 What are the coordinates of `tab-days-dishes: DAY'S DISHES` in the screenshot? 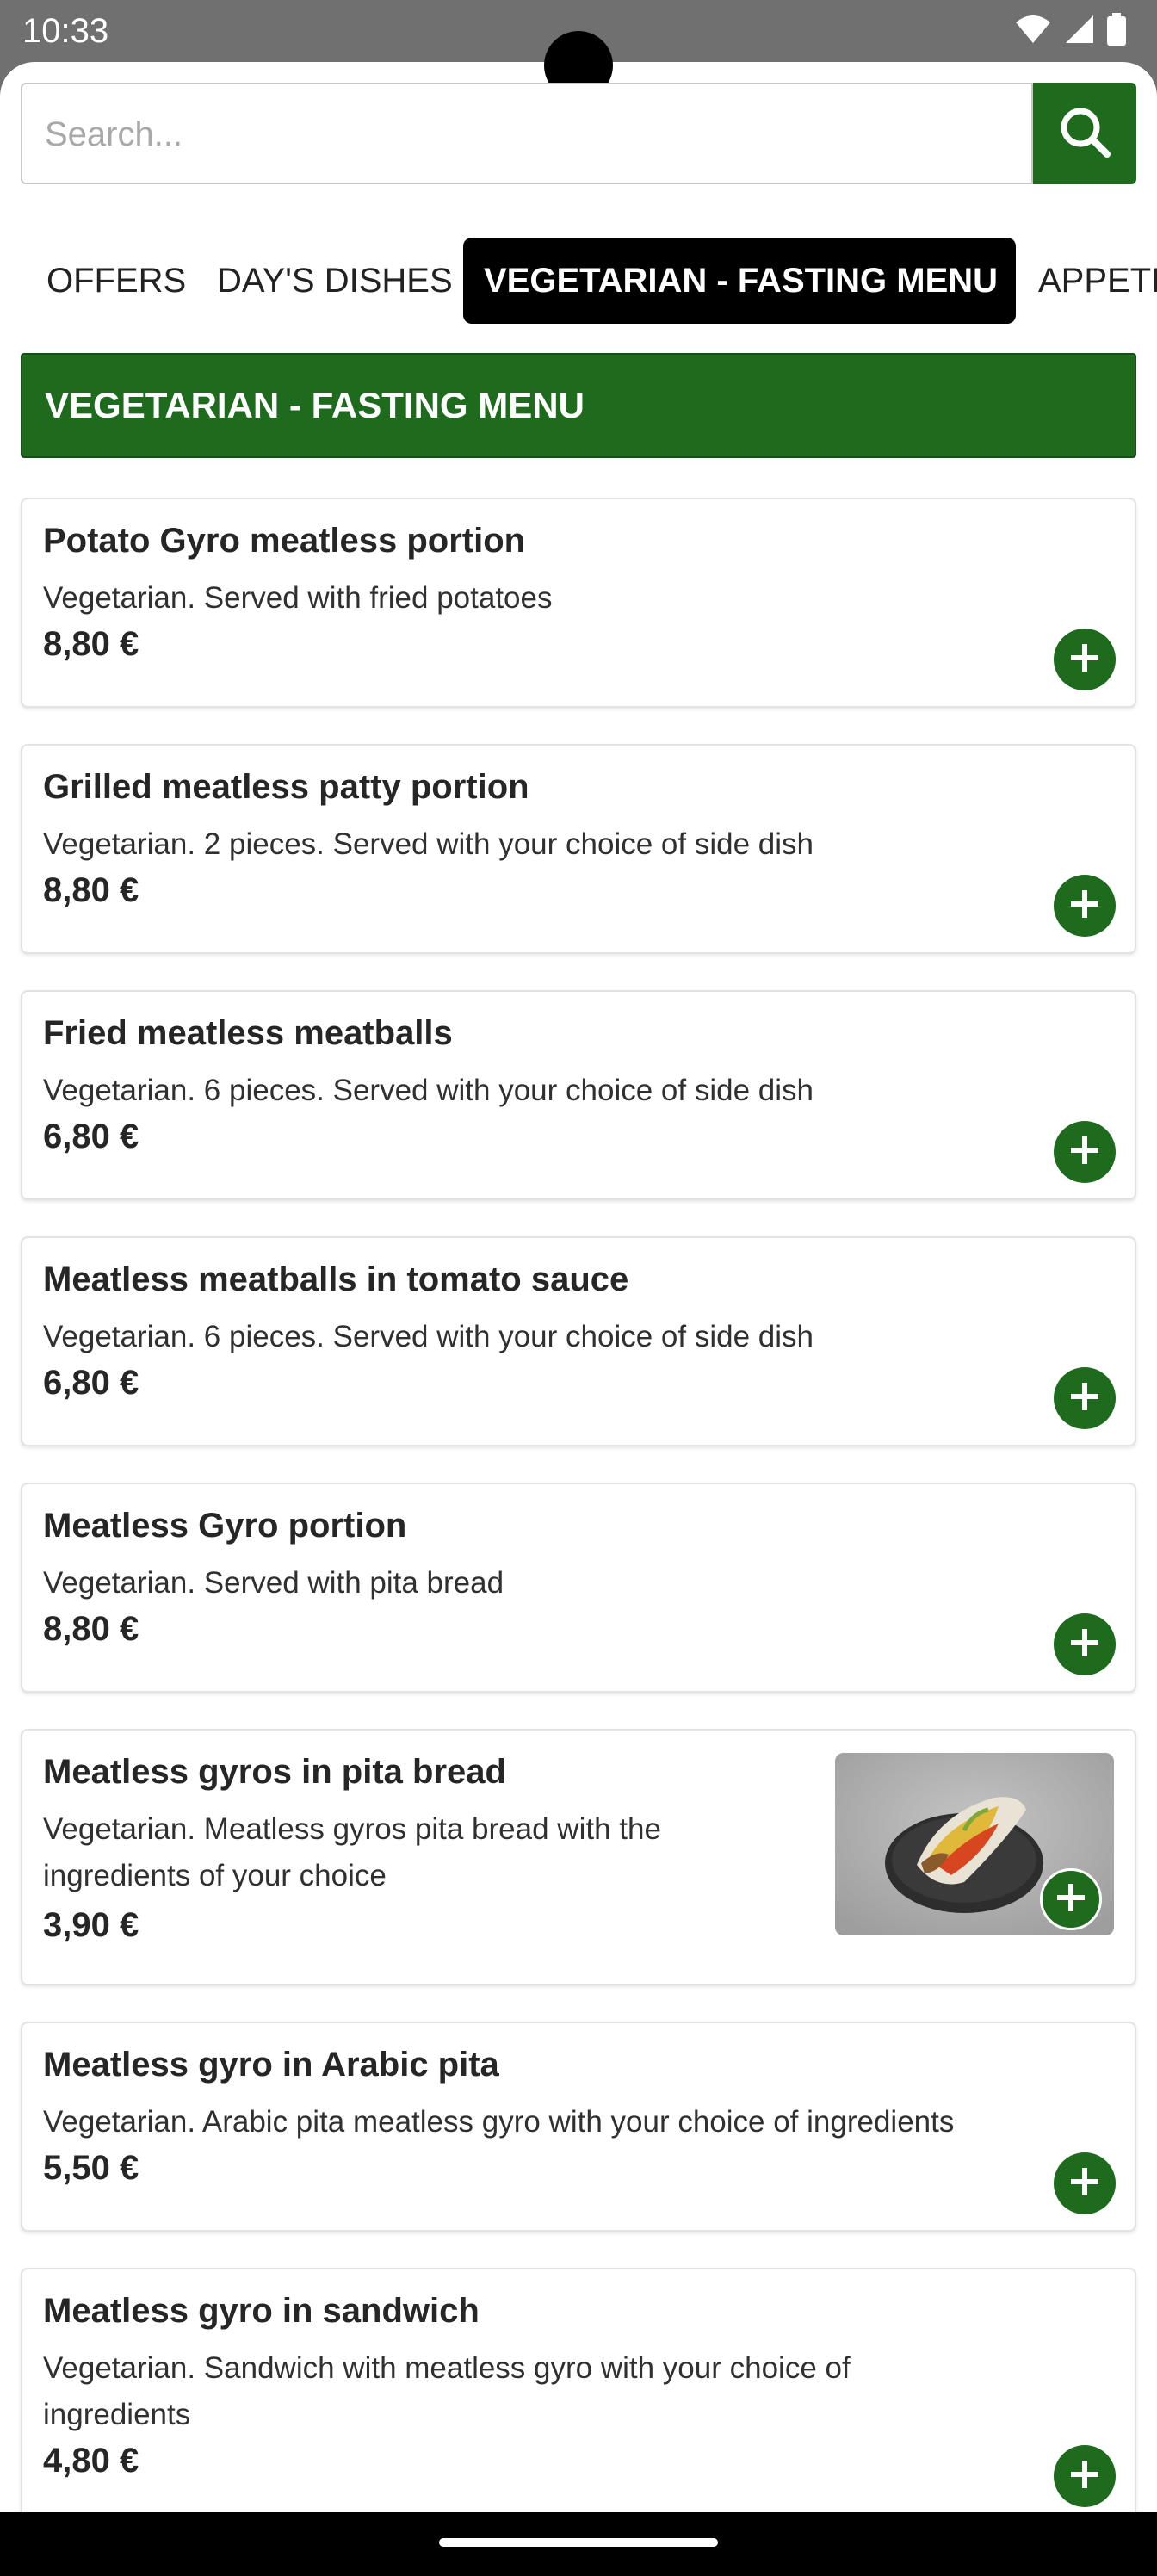 It's located at (335, 281).